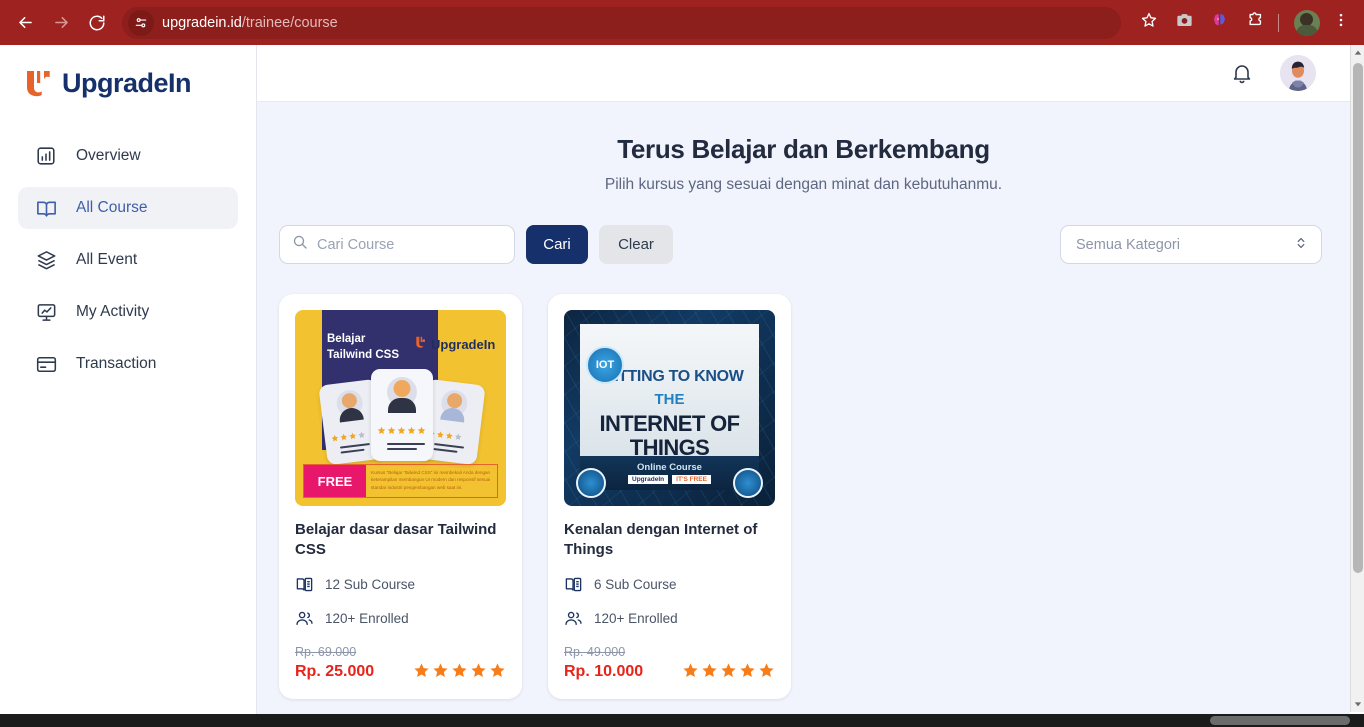  Describe the element at coordinates (370, 584) in the screenshot. I see `course-sub-count-label: 12 Sub Course` at that location.